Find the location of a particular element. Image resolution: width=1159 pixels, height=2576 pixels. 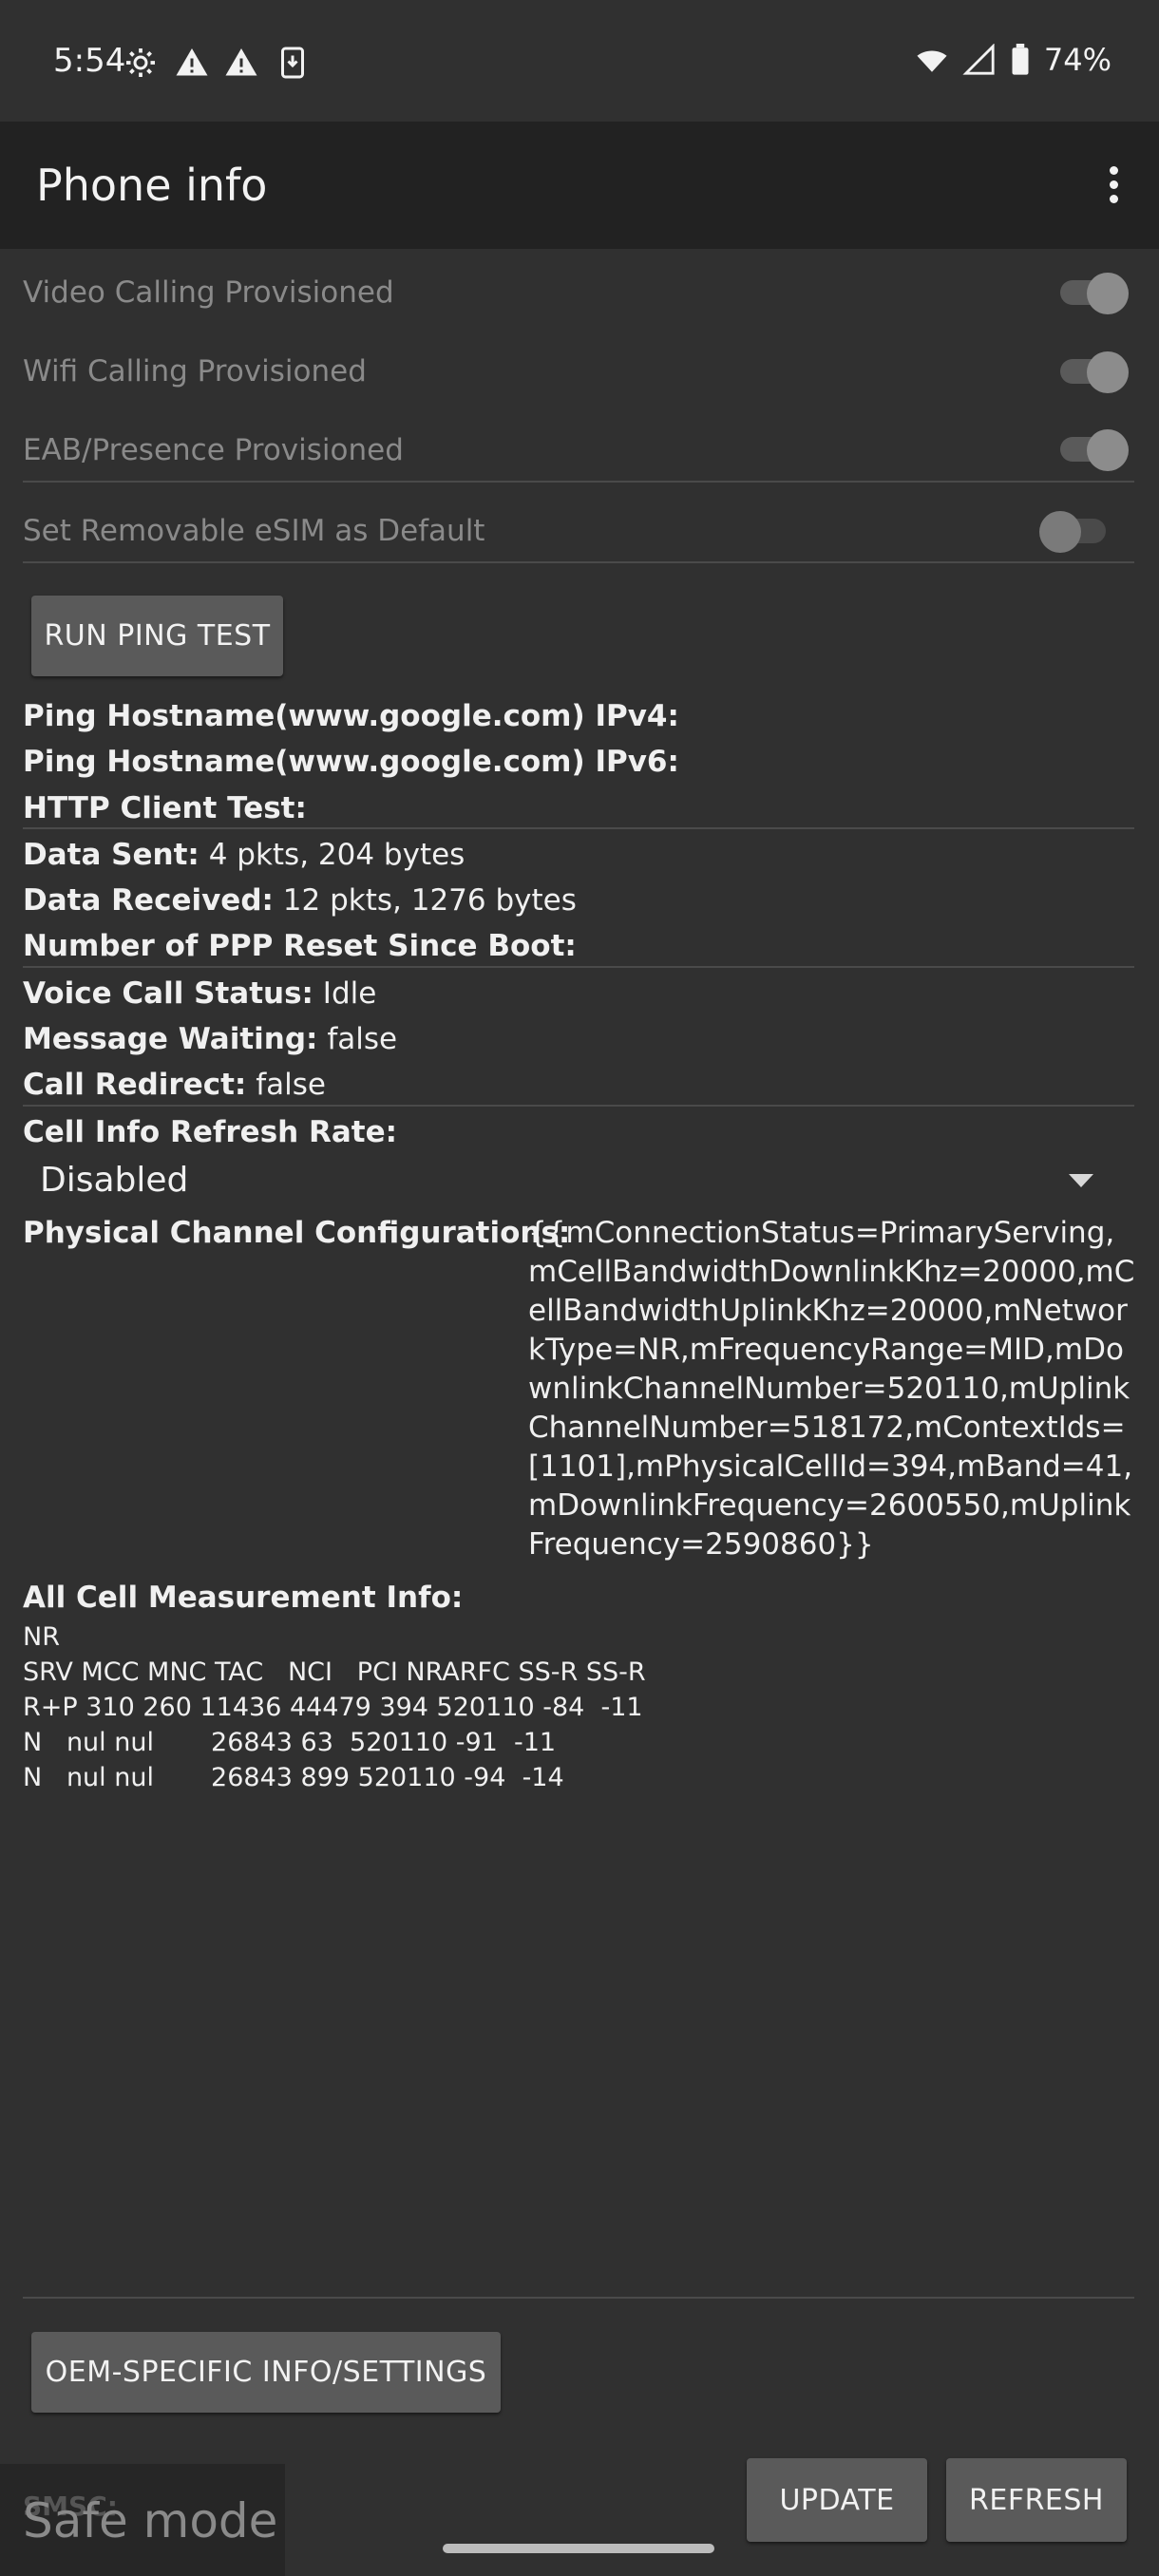

data-received-row: Data Received: 12 pkts, 1276 bytes is located at coordinates (300, 900).